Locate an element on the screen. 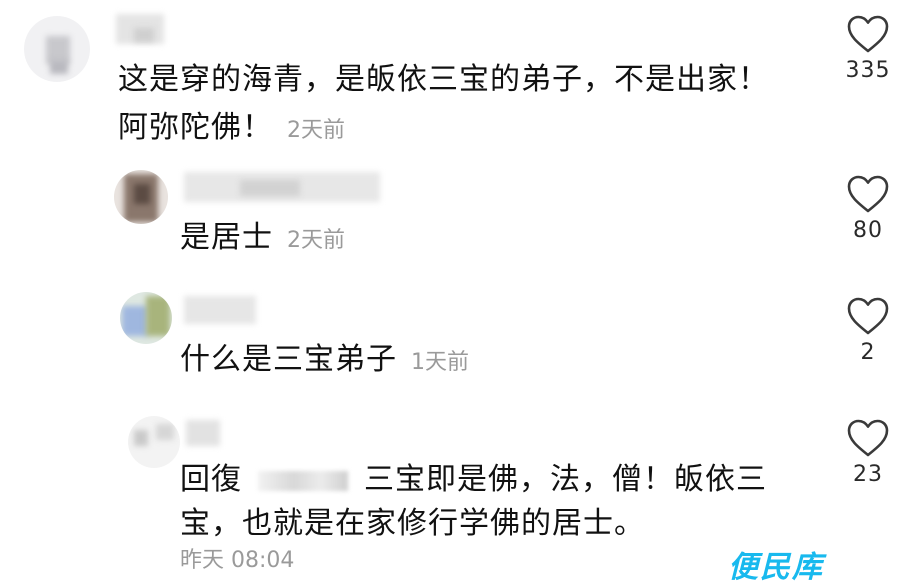 This screenshot has width=908, height=584. timestamp: 1天前 is located at coordinates (440, 362).